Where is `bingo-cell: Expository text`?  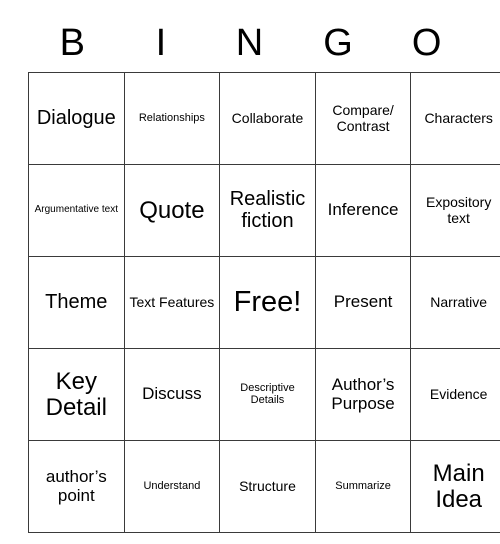
bingo-cell: Expository text is located at coordinates (455, 210).